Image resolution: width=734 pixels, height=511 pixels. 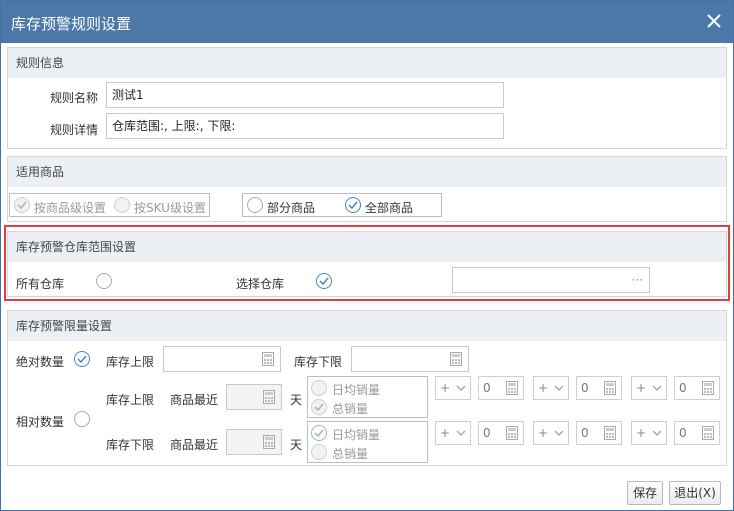 I want to click on rel-upper-daily-radio, so click(x=319, y=388).